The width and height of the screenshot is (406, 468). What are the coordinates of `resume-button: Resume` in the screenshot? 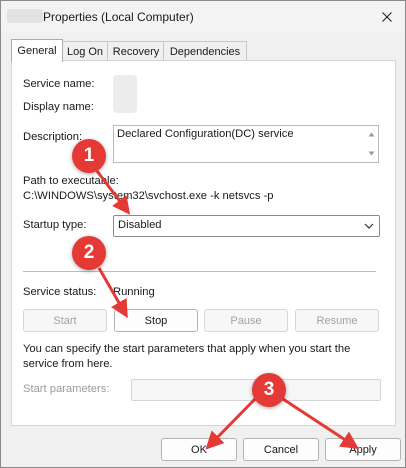 It's located at (337, 320).